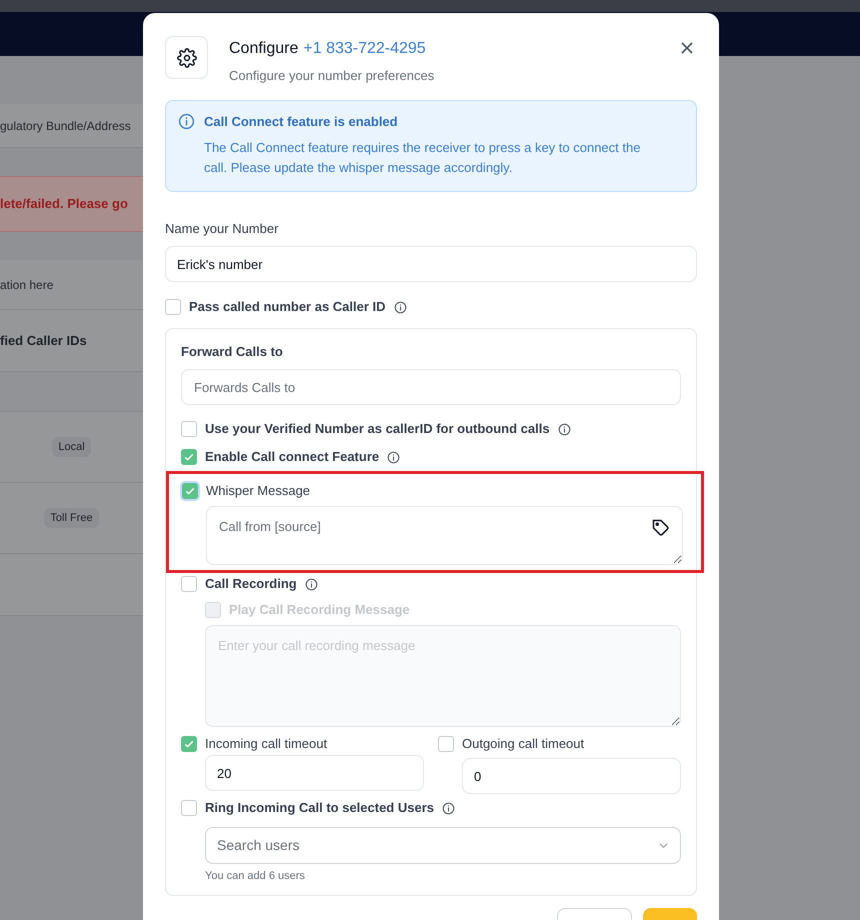 Image resolution: width=860 pixels, height=920 pixels. I want to click on type-tag: Toll Free, so click(71, 518).